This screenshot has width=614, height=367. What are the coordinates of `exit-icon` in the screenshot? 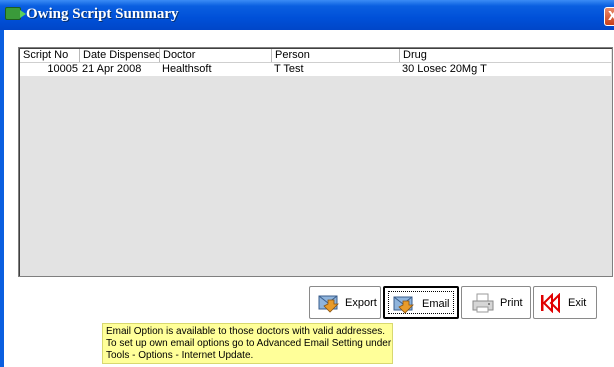 It's located at (550, 303).